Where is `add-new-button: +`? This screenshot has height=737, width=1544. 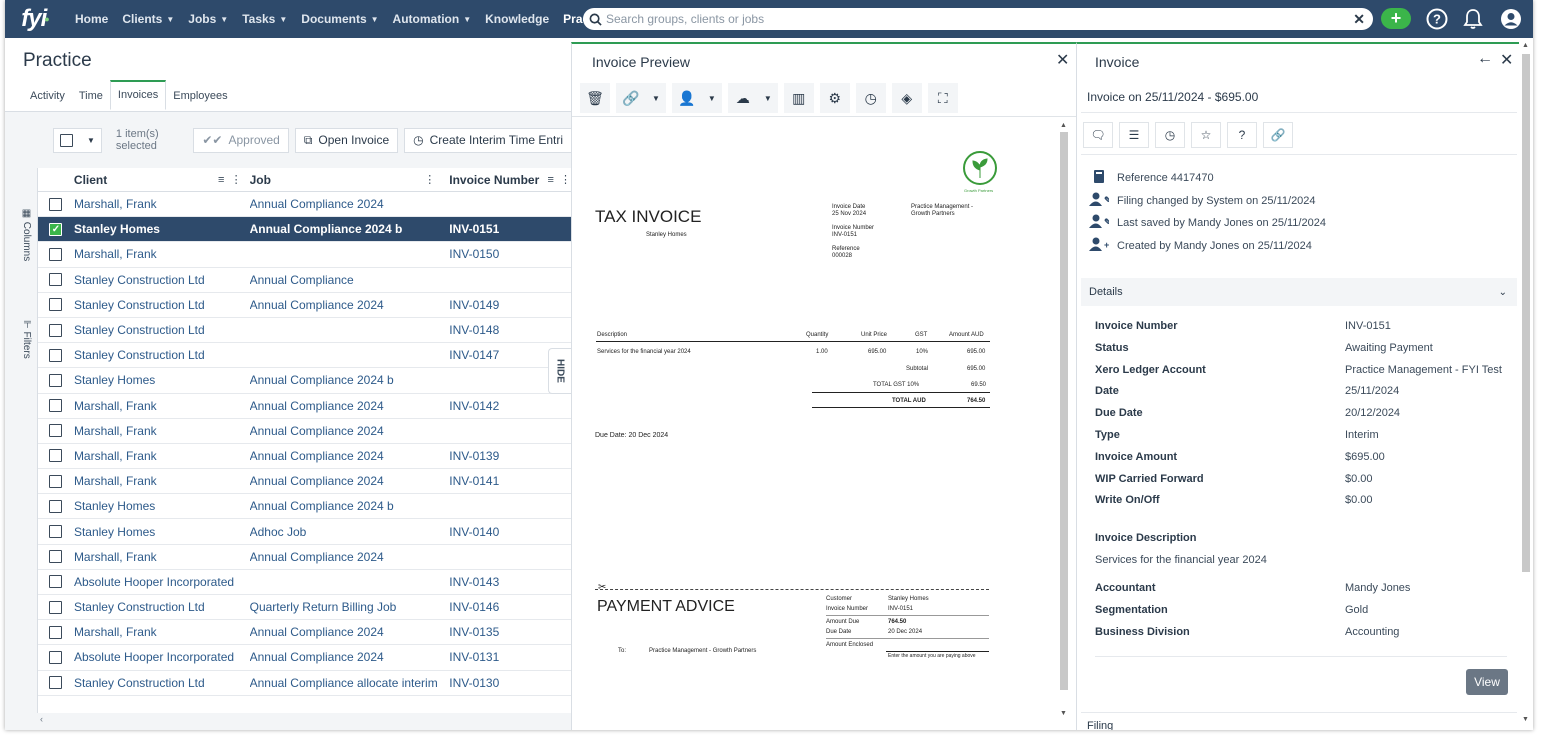 add-new-button: + is located at coordinates (1396, 18).